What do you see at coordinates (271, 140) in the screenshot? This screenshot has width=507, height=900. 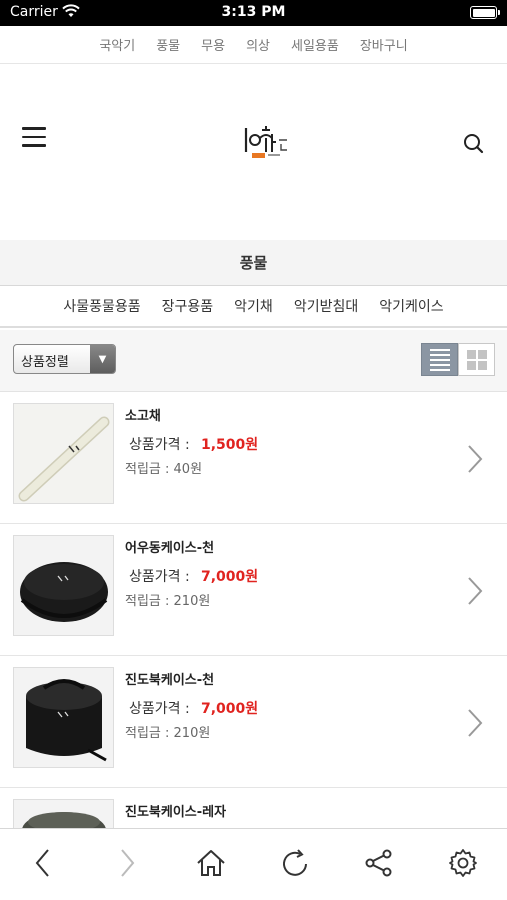 I see `logo` at bounding box center [271, 140].